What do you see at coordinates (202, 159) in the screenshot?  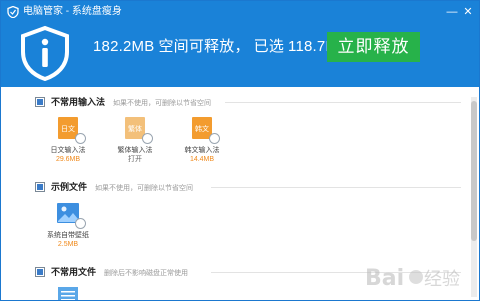 I see `item-size: 14.4MB` at bounding box center [202, 159].